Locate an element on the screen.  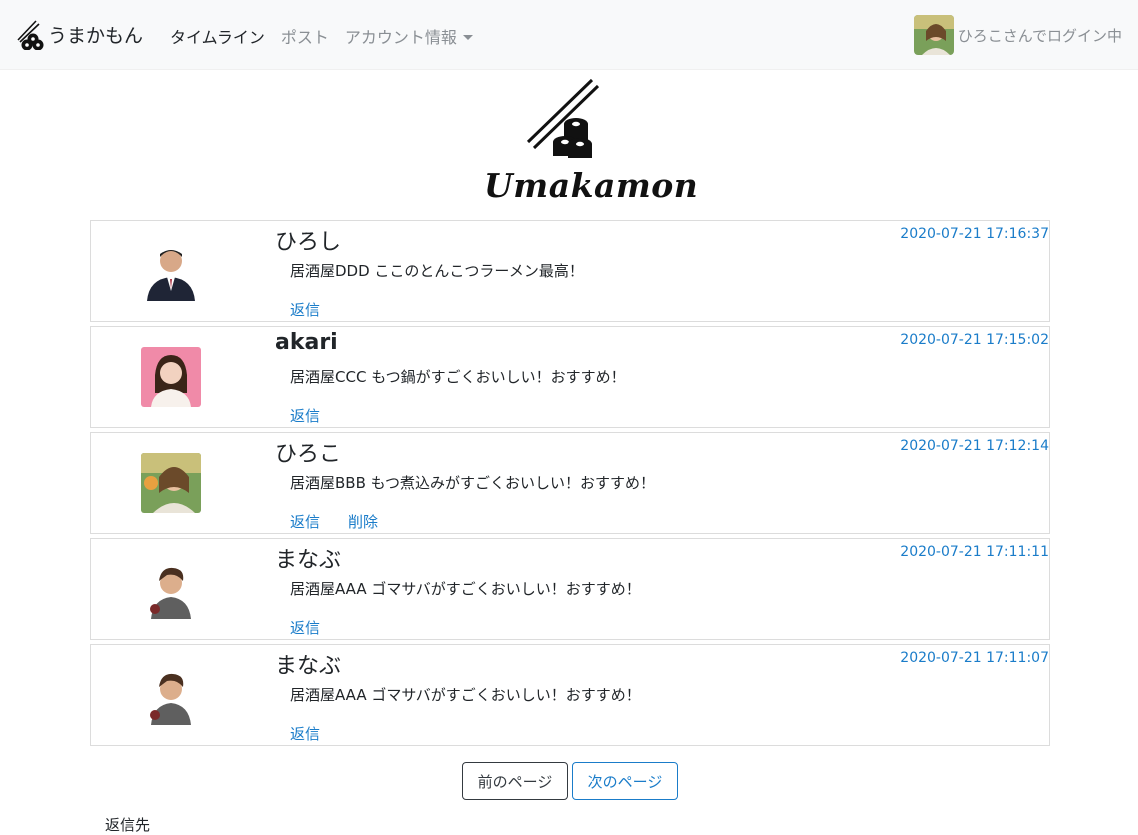
next-page-button: 次のページ is located at coordinates (625, 781).